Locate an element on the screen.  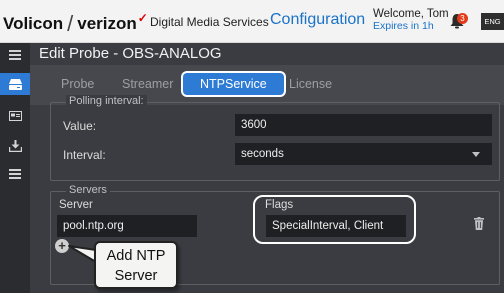
user-welcome: Welcome, Tom Expires in 1h is located at coordinates (411, 20).